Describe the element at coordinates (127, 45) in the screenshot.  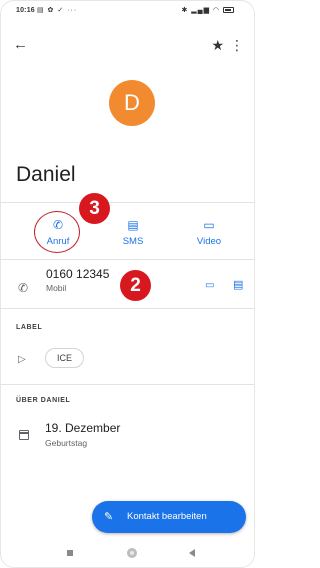
I see `top-app-bar: ← ★ ⋮` at that location.